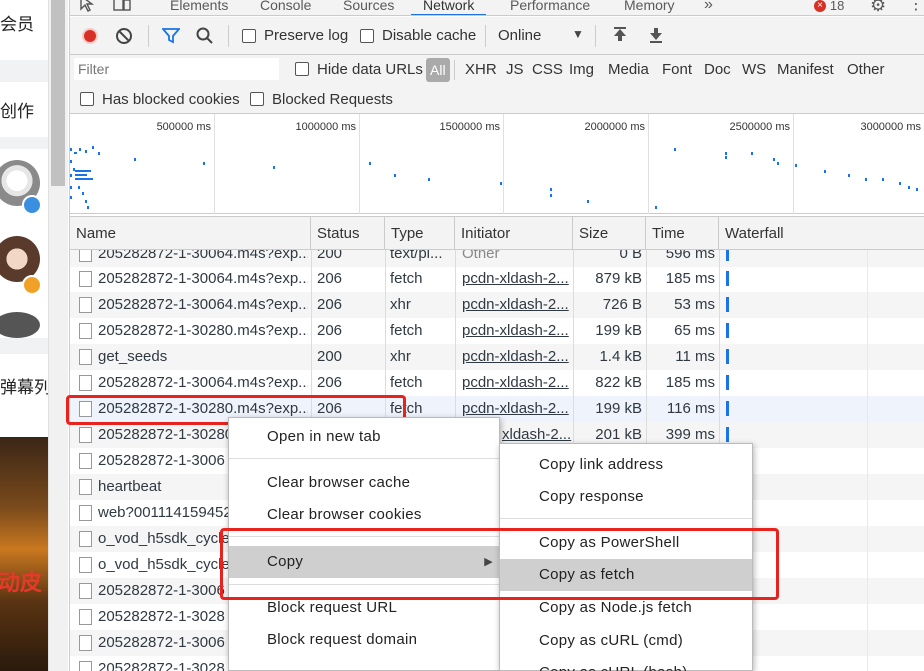 The width and height of the screenshot is (924, 671). What do you see at coordinates (17, 111) in the screenshot?
I see `webpage-text: 创作` at bounding box center [17, 111].